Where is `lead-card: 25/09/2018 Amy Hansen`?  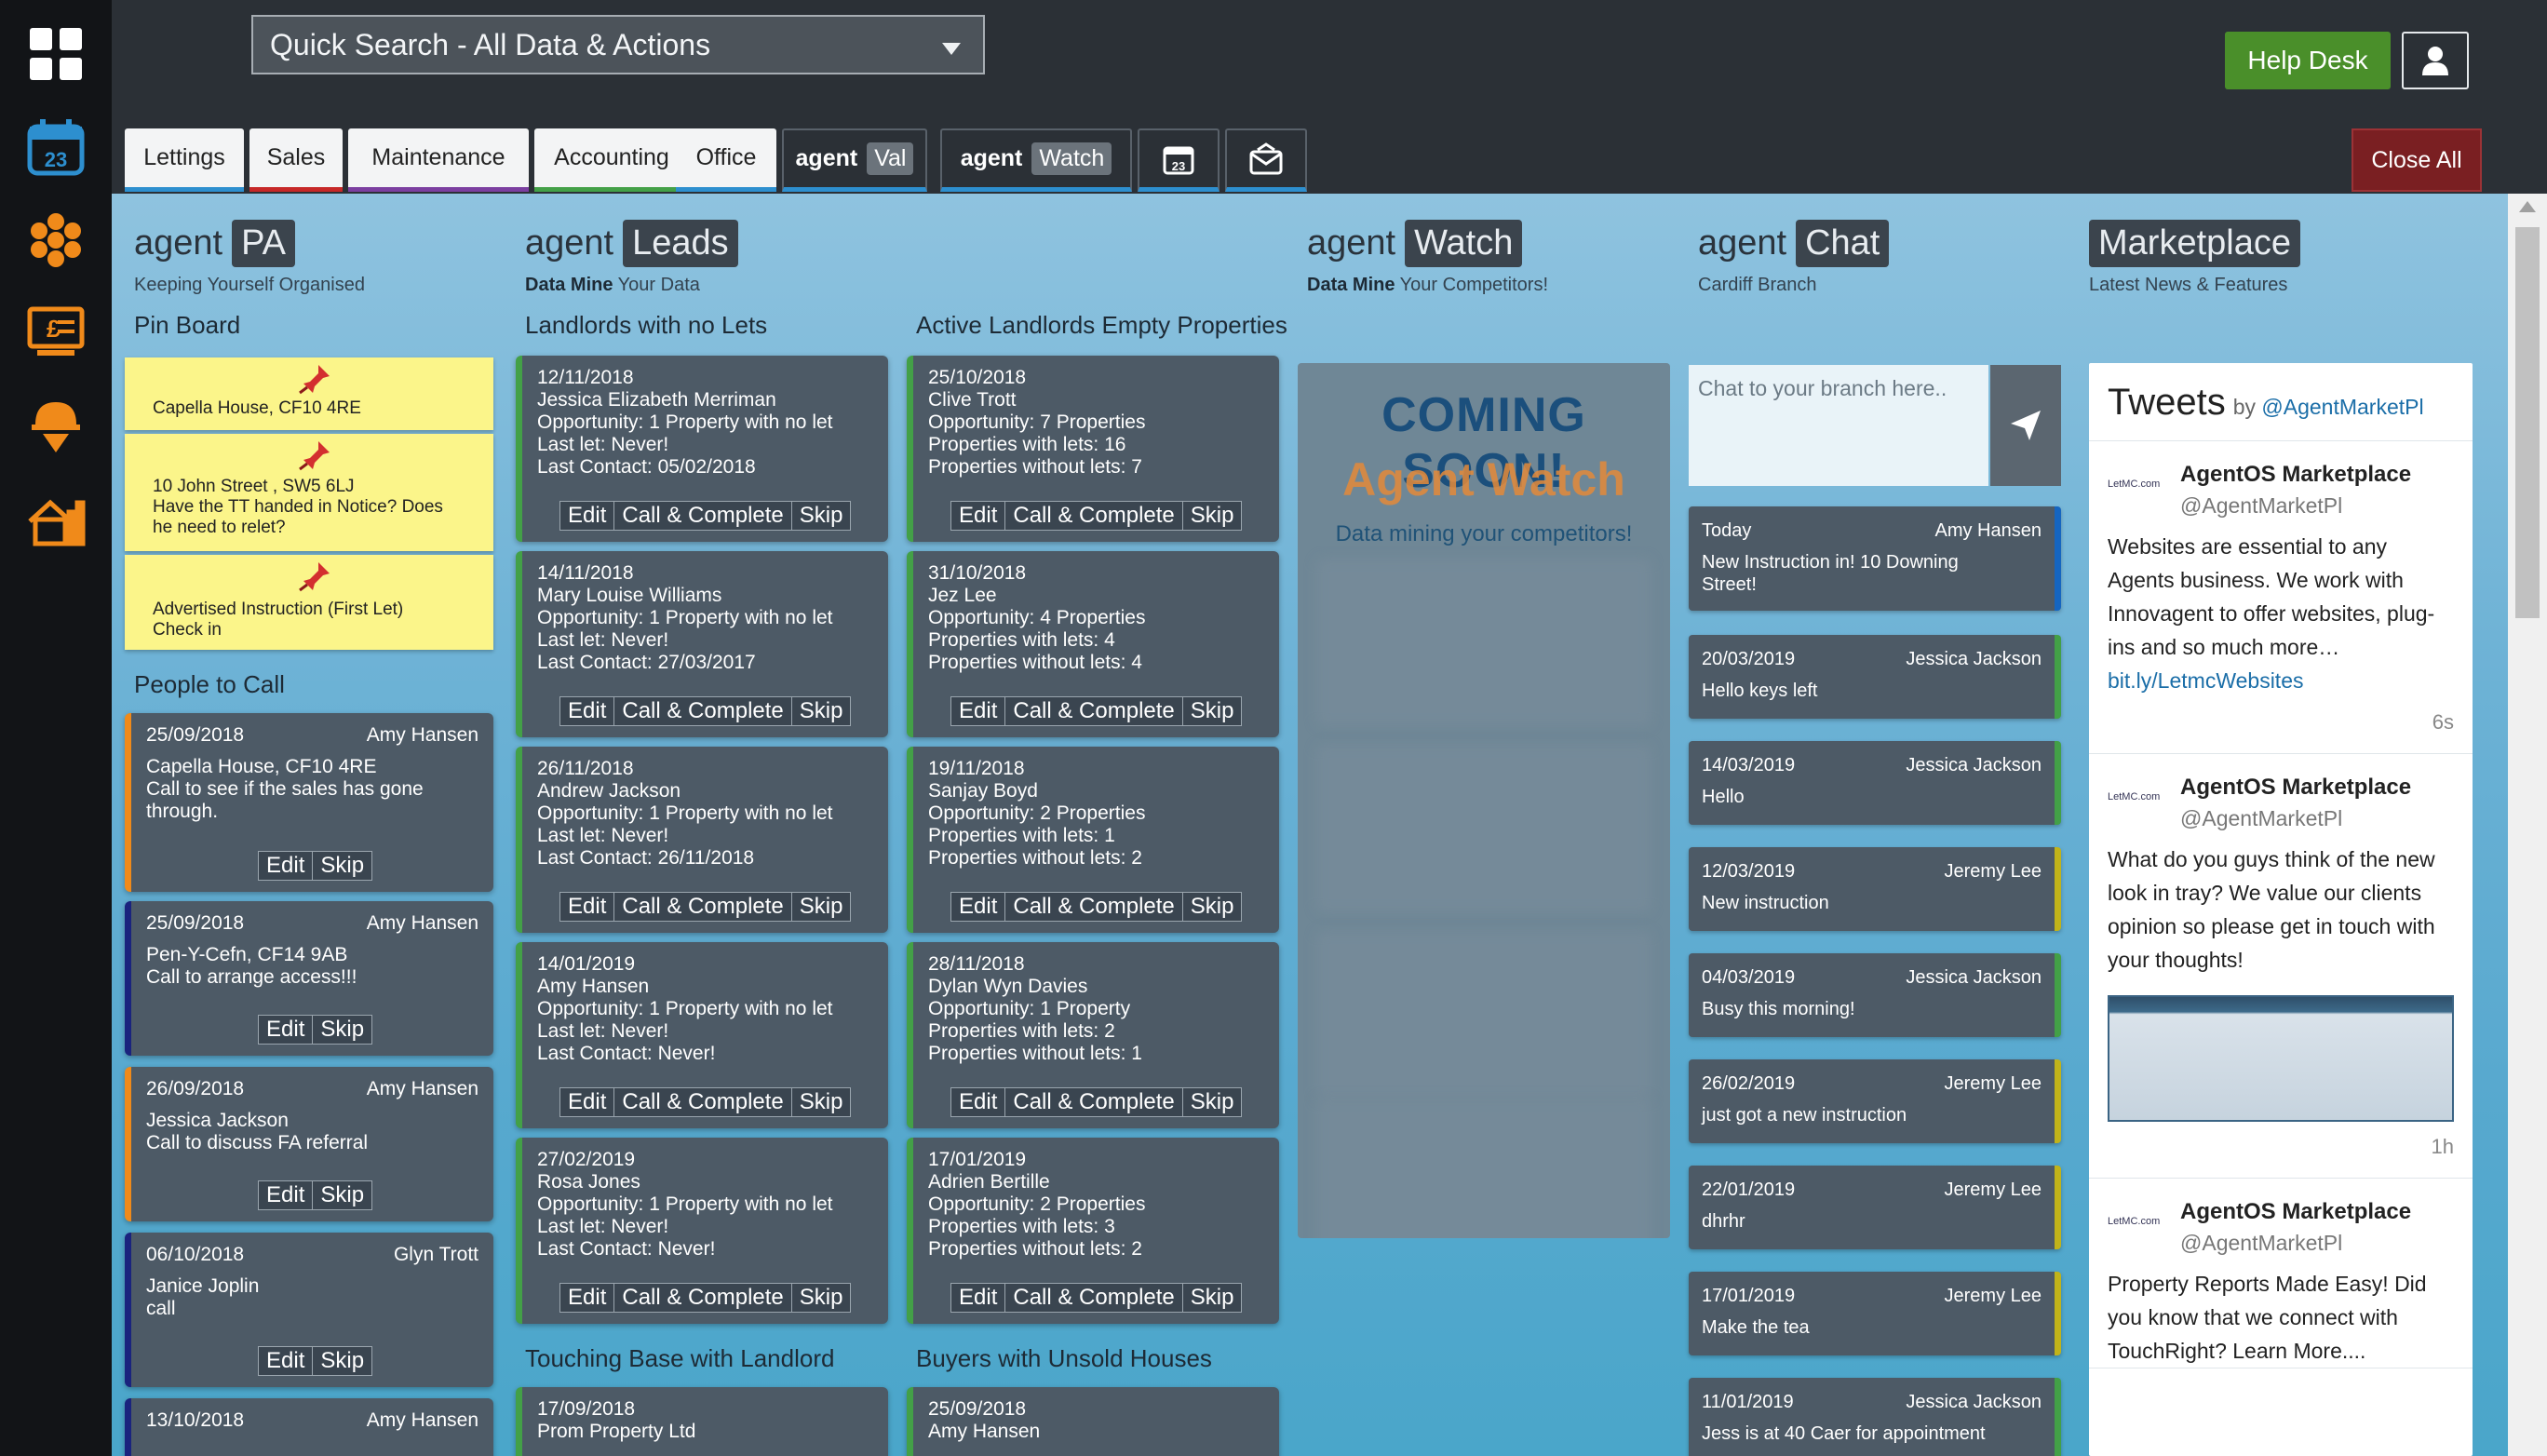
lead-card: 25/09/2018 Amy Hansen is located at coordinates (1093, 1421).